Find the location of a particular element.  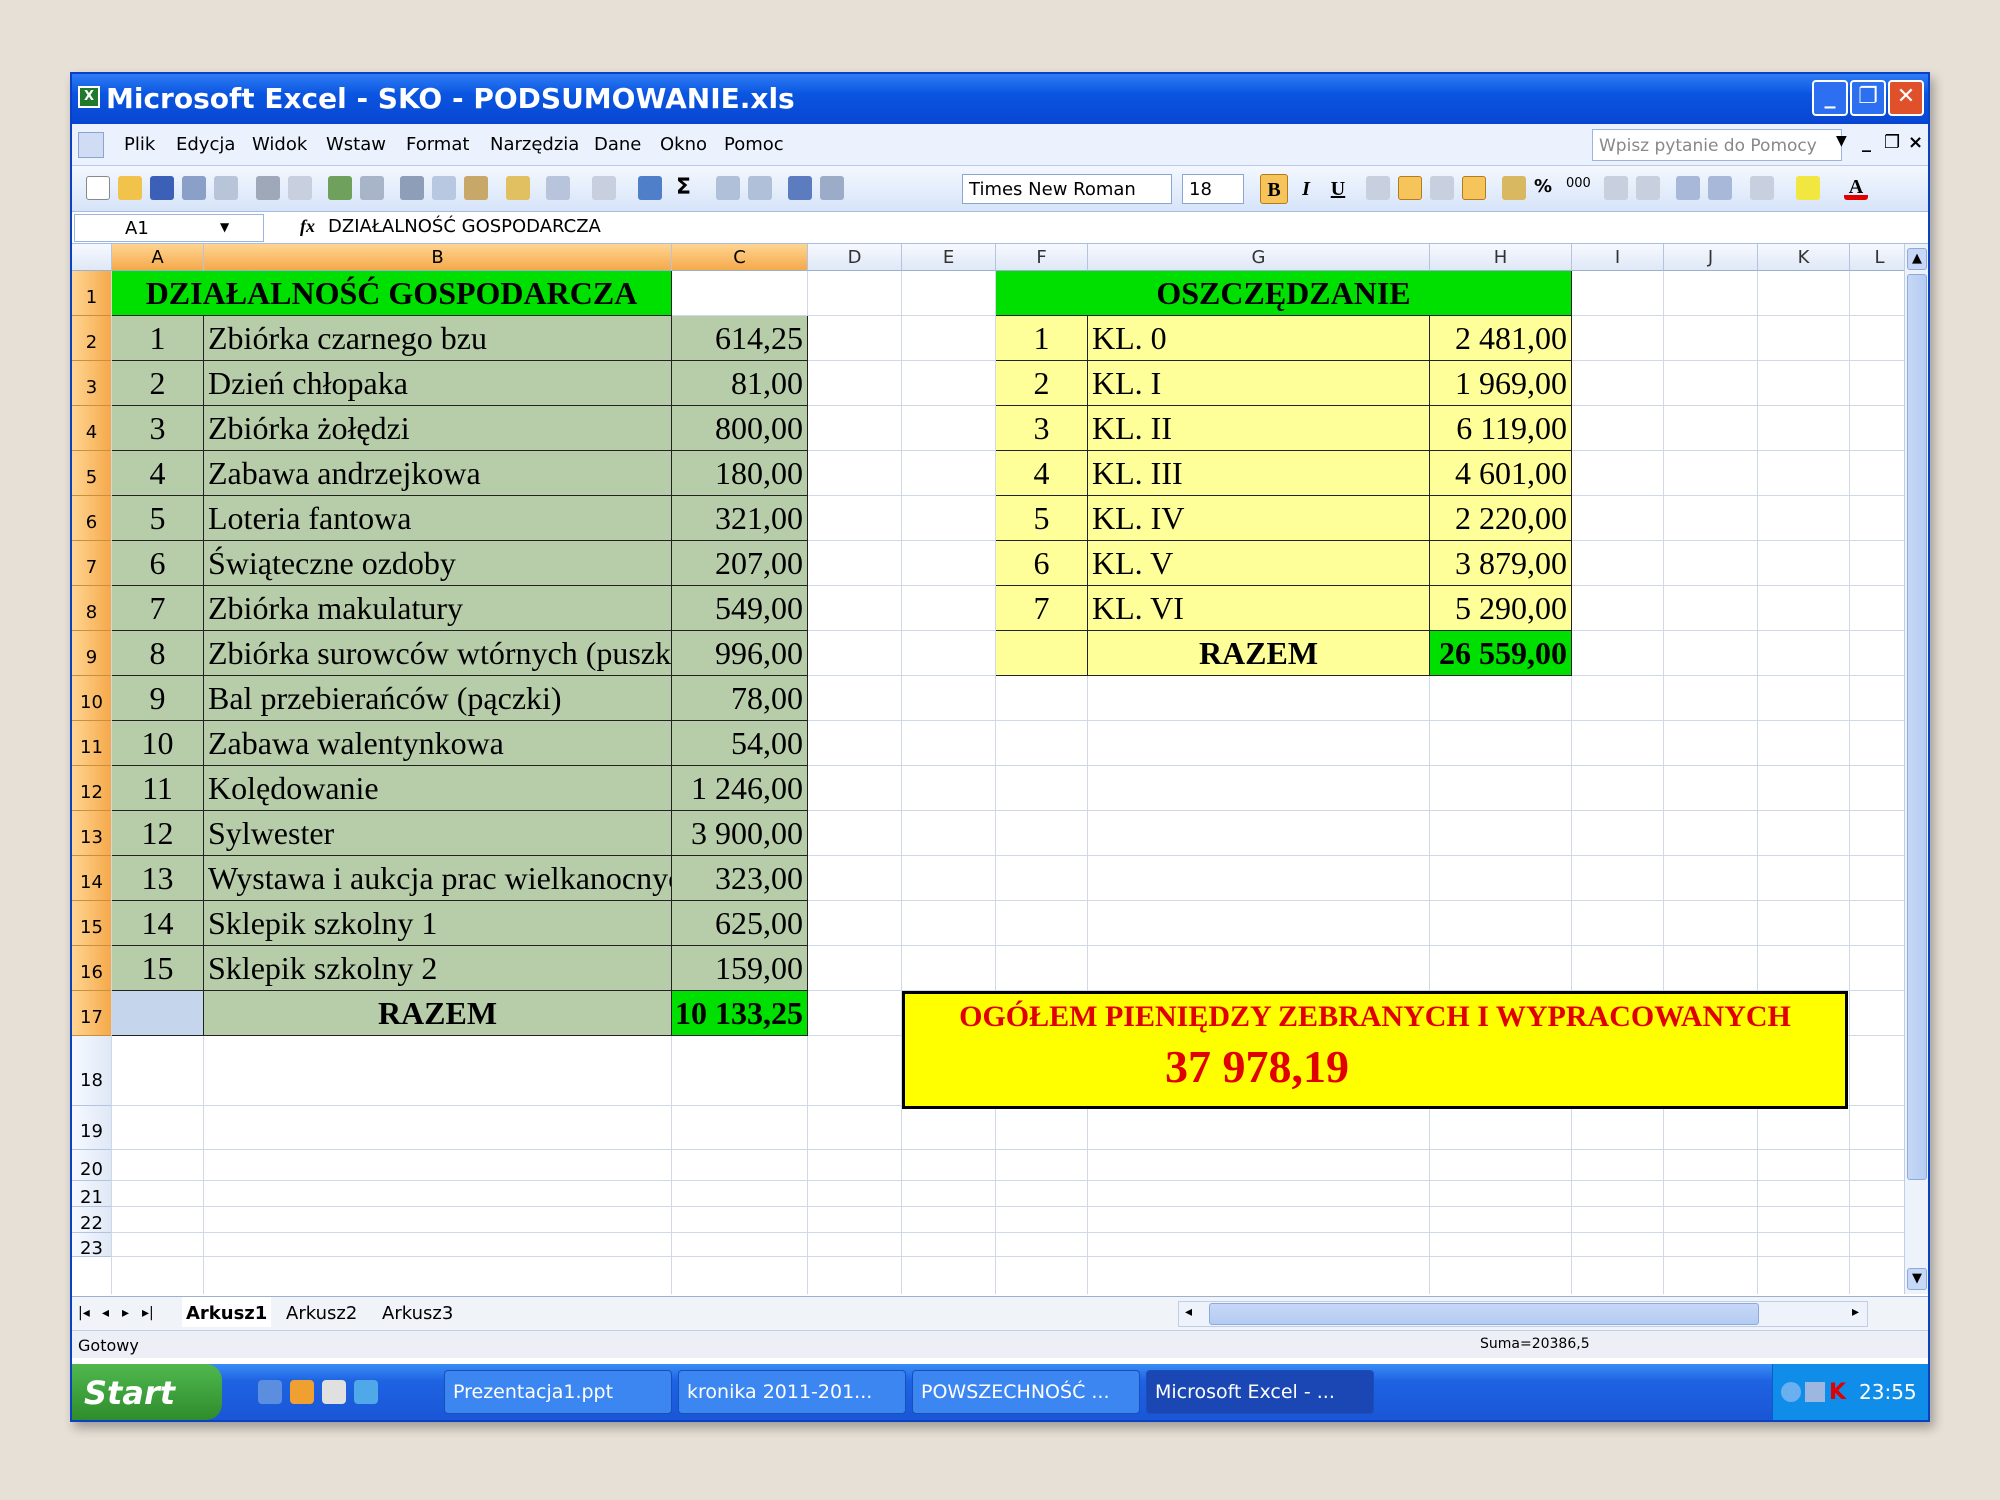

document-icon is located at coordinates (91, 145).